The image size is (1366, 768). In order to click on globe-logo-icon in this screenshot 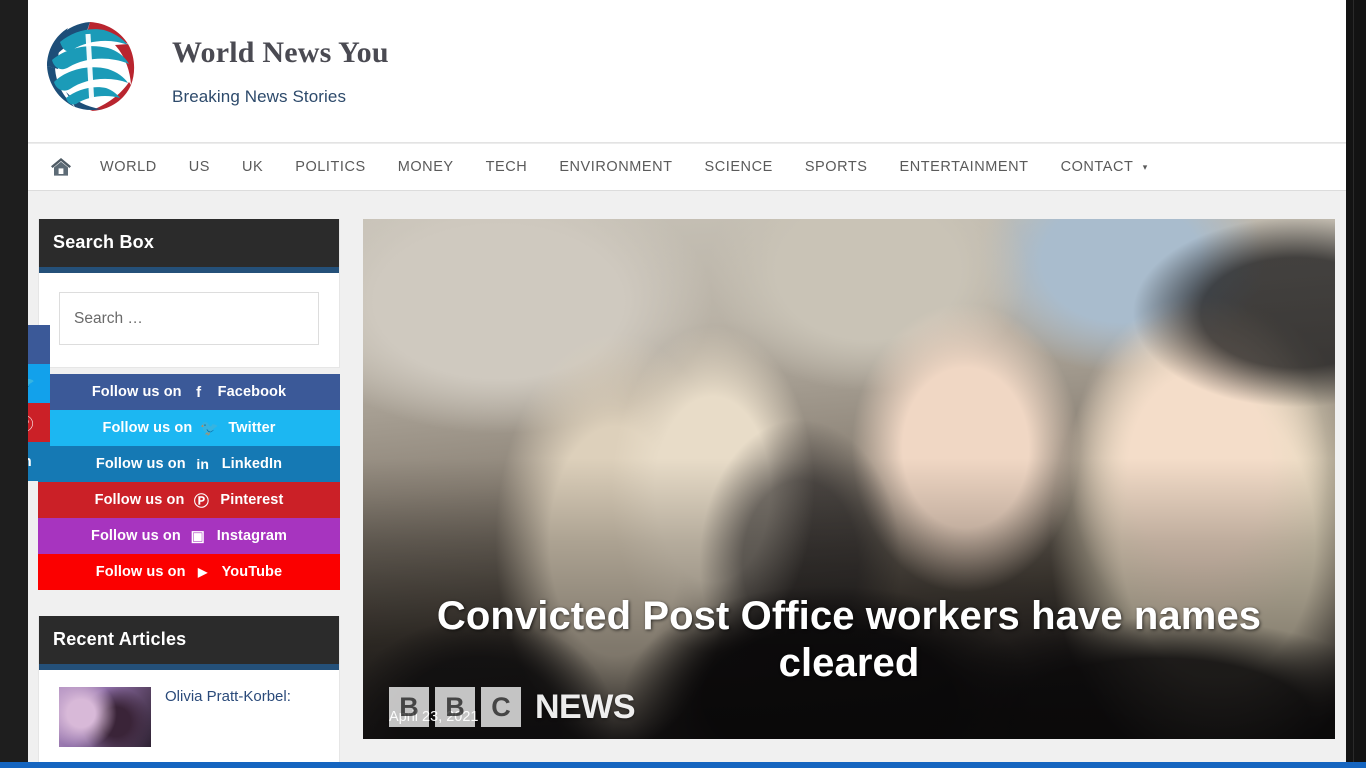, I will do `click(90, 66)`.